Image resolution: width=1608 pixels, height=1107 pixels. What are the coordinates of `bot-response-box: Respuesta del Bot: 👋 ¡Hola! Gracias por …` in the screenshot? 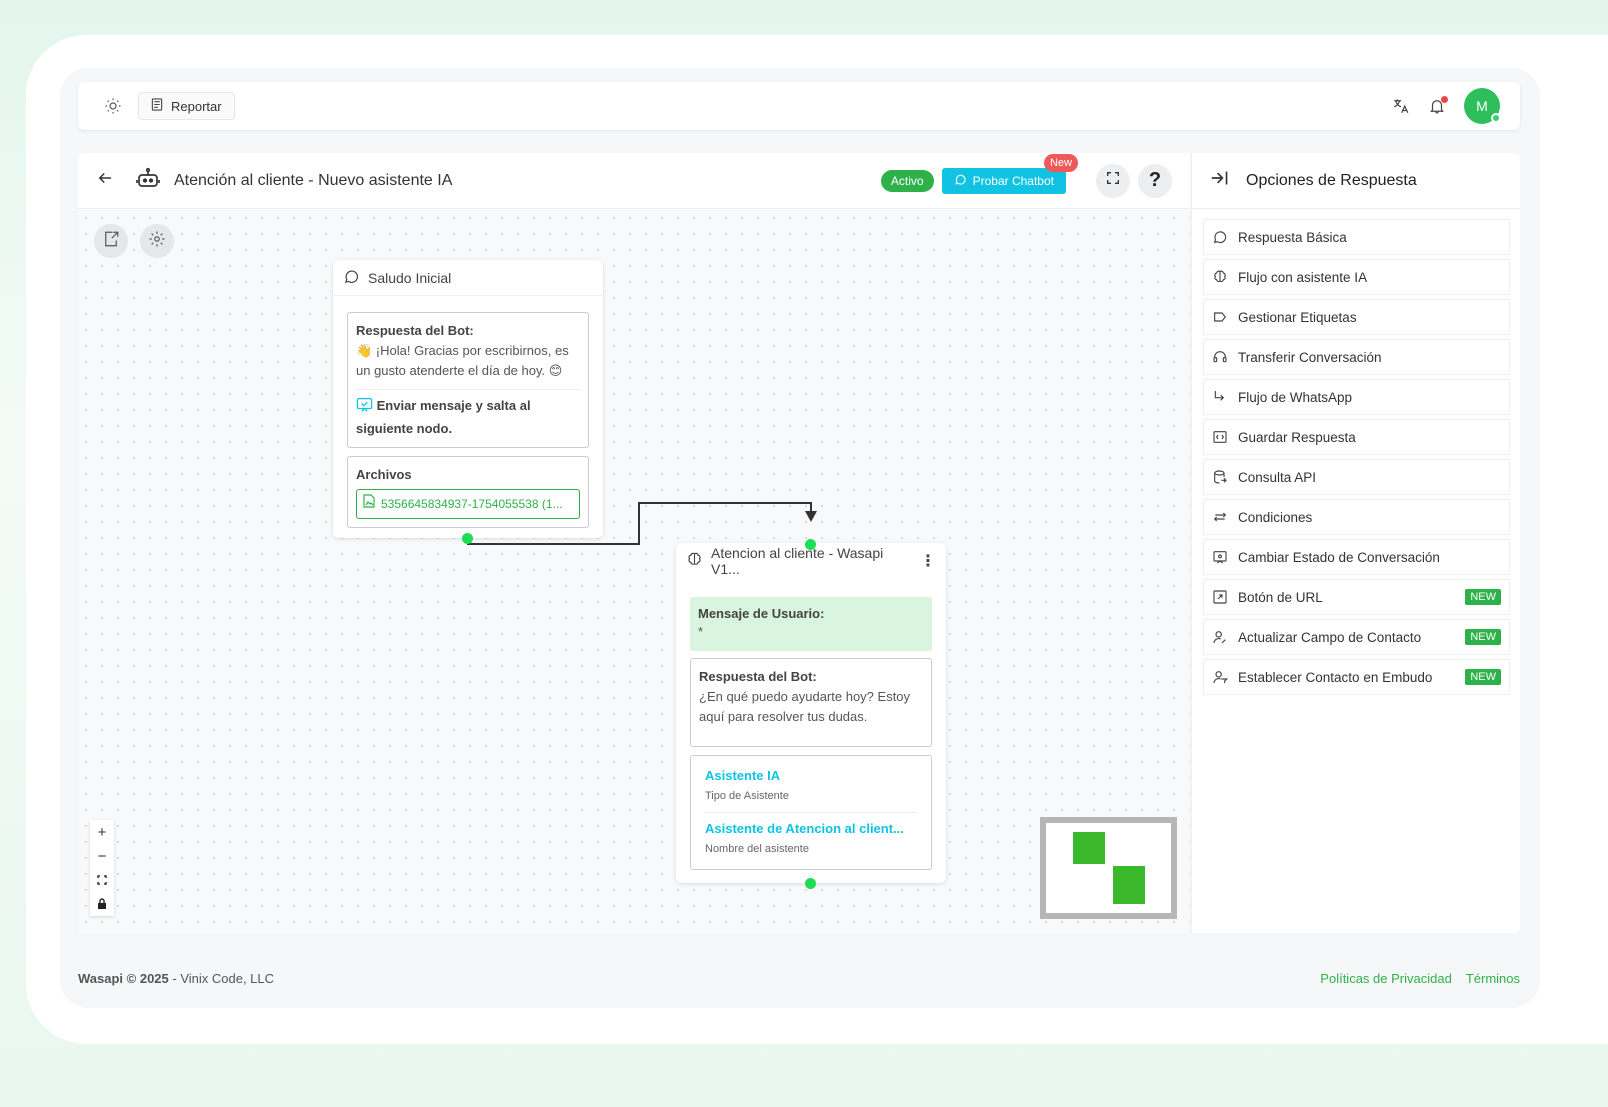 It's located at (468, 380).